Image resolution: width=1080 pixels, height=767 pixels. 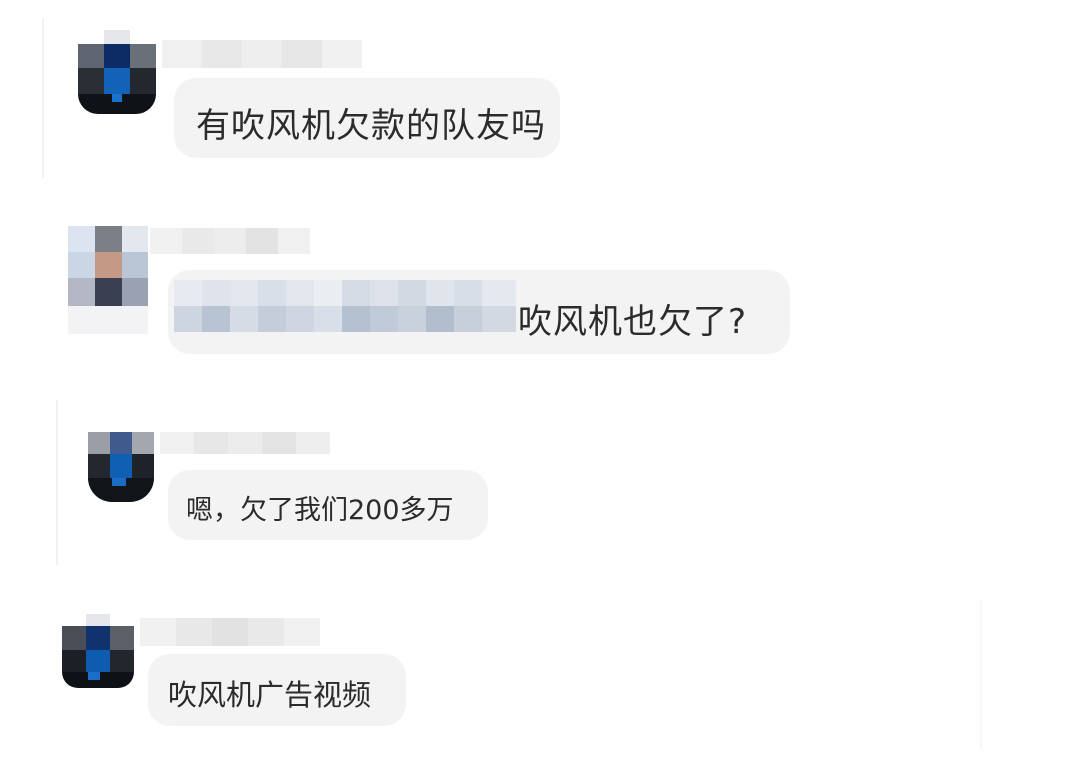 What do you see at coordinates (320, 510) in the screenshot?
I see `comment-text: 嗯，欠了我们200多万` at bounding box center [320, 510].